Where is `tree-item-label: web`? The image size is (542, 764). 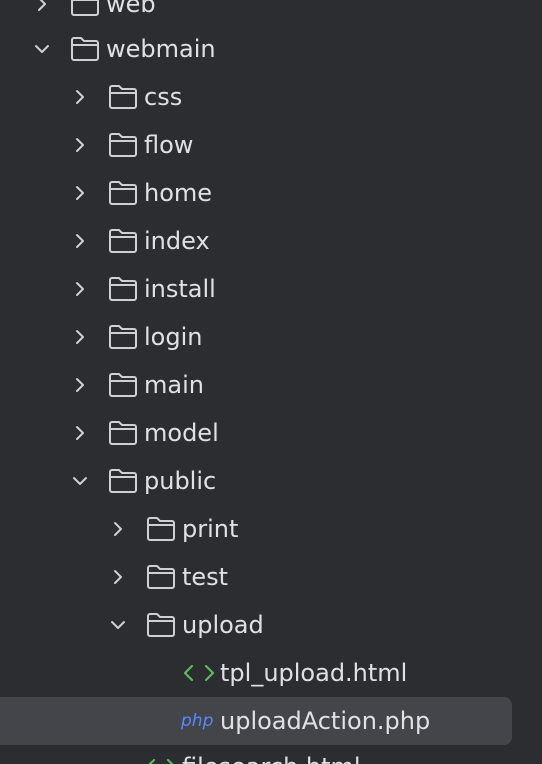 tree-item-label: web is located at coordinates (131, 9).